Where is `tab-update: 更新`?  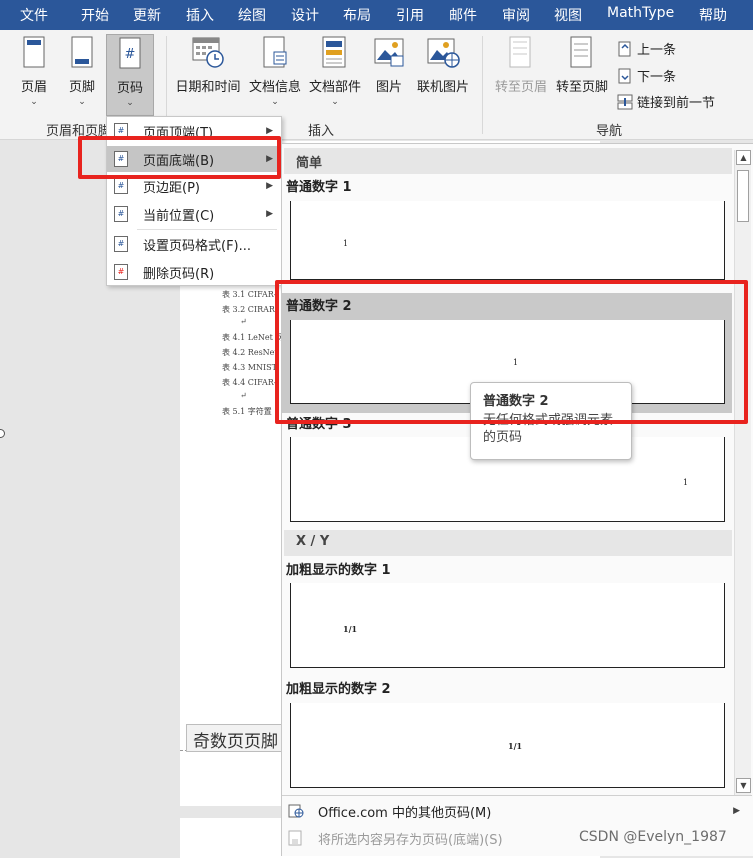 tab-update: 更新 is located at coordinates (147, 15).